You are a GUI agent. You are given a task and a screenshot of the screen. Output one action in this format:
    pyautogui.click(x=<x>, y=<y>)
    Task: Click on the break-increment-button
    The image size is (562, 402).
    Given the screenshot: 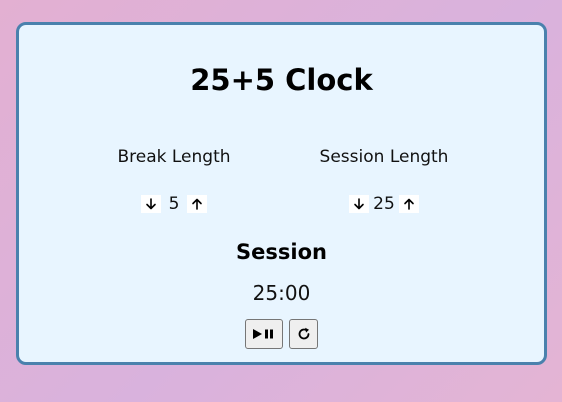 What is the action you would take?
    pyautogui.click(x=197, y=204)
    